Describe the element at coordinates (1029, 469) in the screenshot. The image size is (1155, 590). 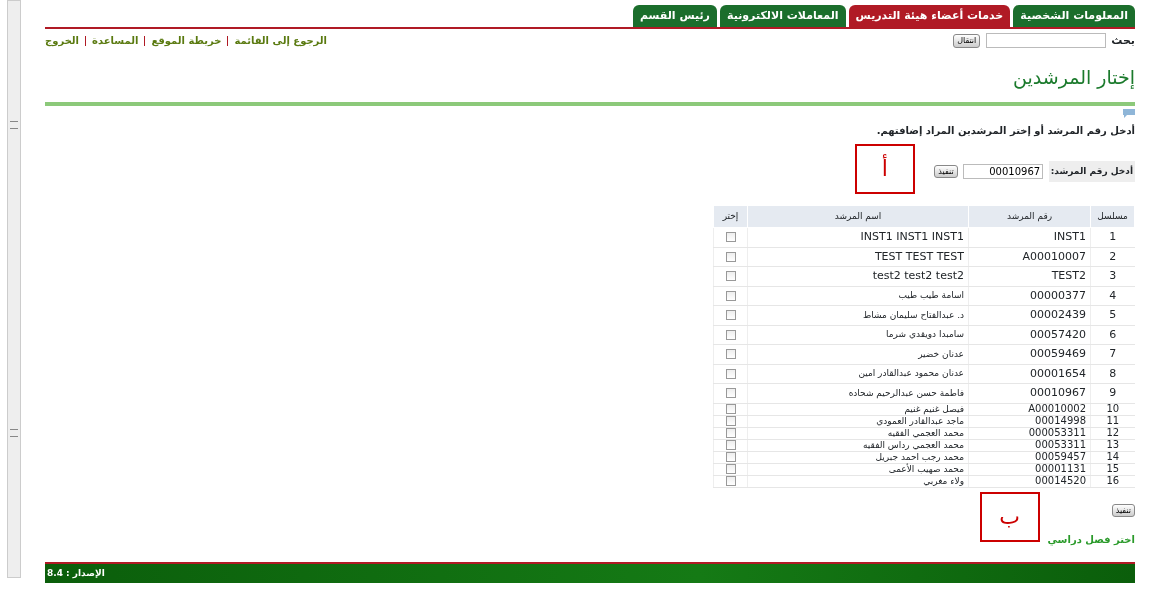
I see `table-cell: 00001131` at that location.